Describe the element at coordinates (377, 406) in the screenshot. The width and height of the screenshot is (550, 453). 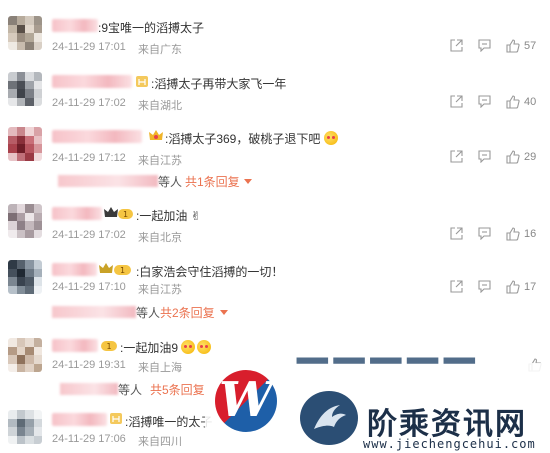
I see `site-watermark: W ▔▔▔▔▔ 阶乘资讯网 www.jiechengcehui.com` at that location.